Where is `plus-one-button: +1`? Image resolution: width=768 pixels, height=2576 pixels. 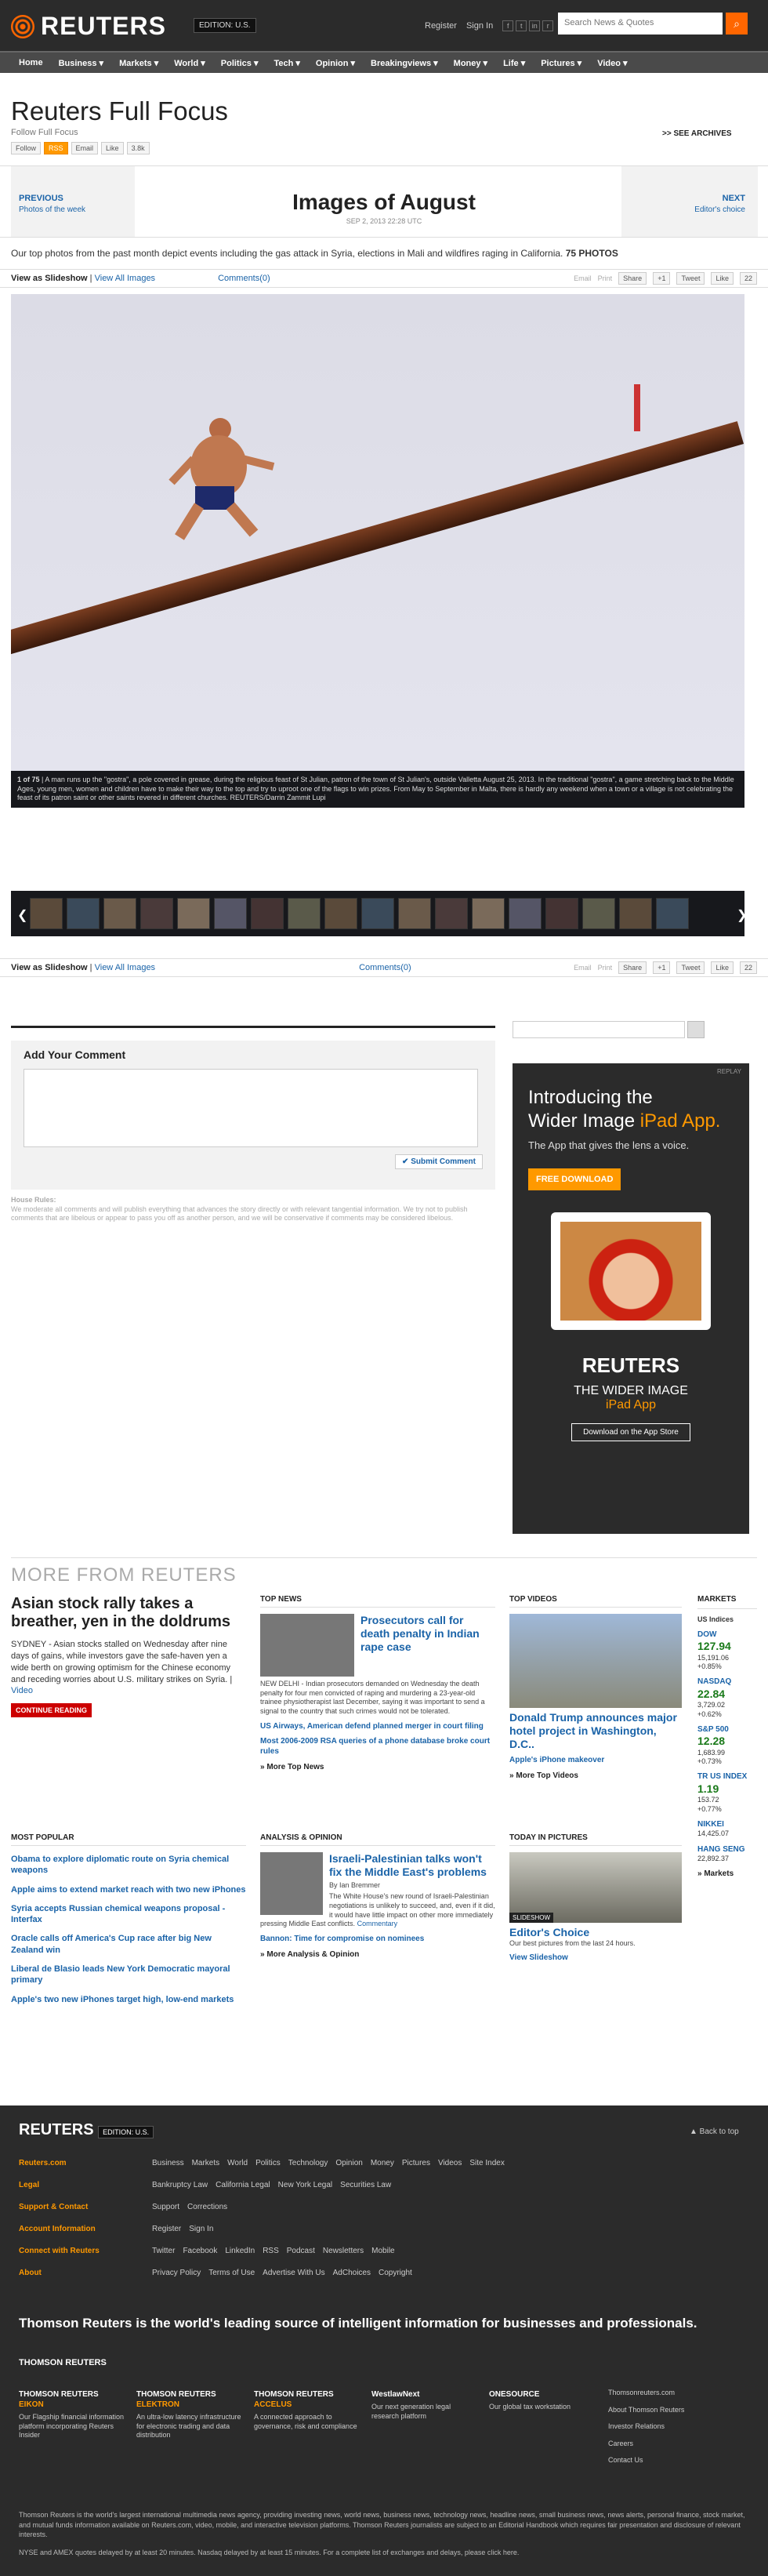
plus-one-button: +1 is located at coordinates (662, 278).